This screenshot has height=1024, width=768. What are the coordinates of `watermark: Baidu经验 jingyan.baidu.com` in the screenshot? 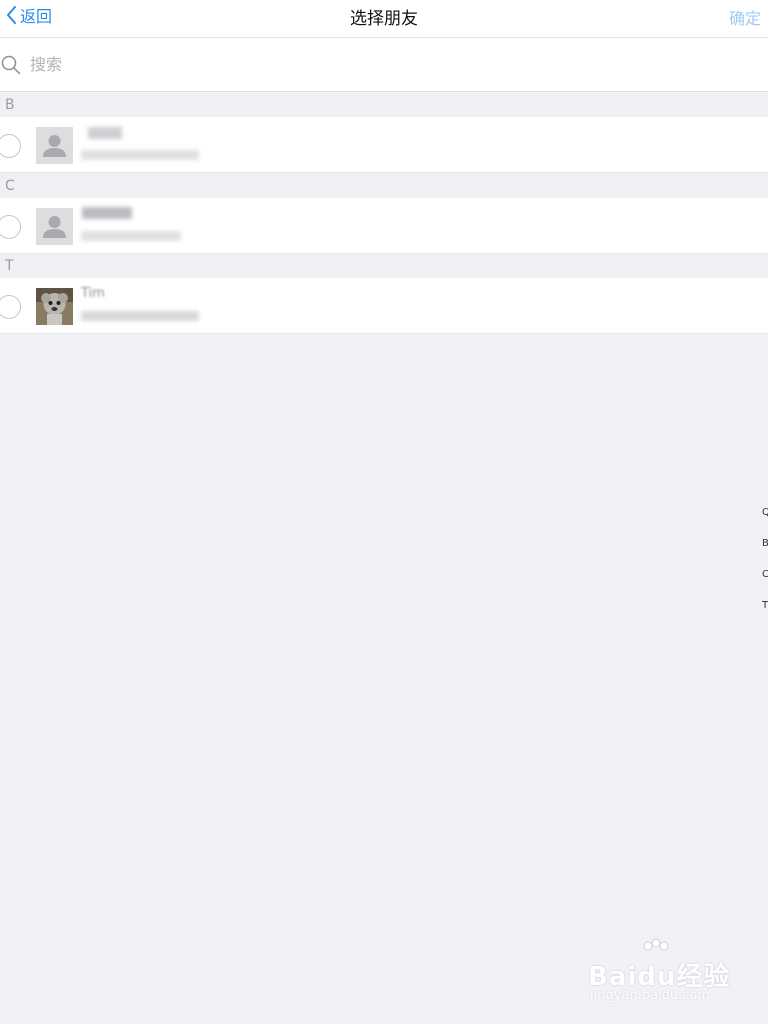 It's located at (663, 973).